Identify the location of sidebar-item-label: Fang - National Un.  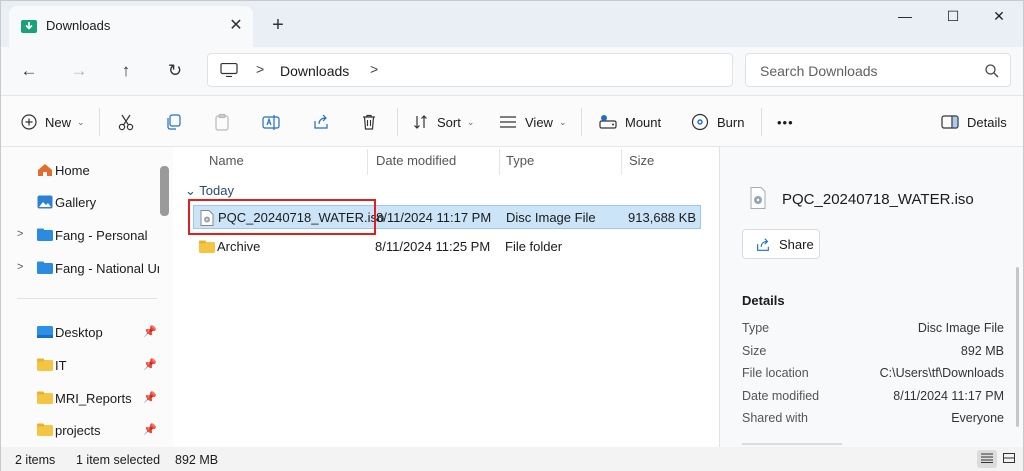
(107, 268).